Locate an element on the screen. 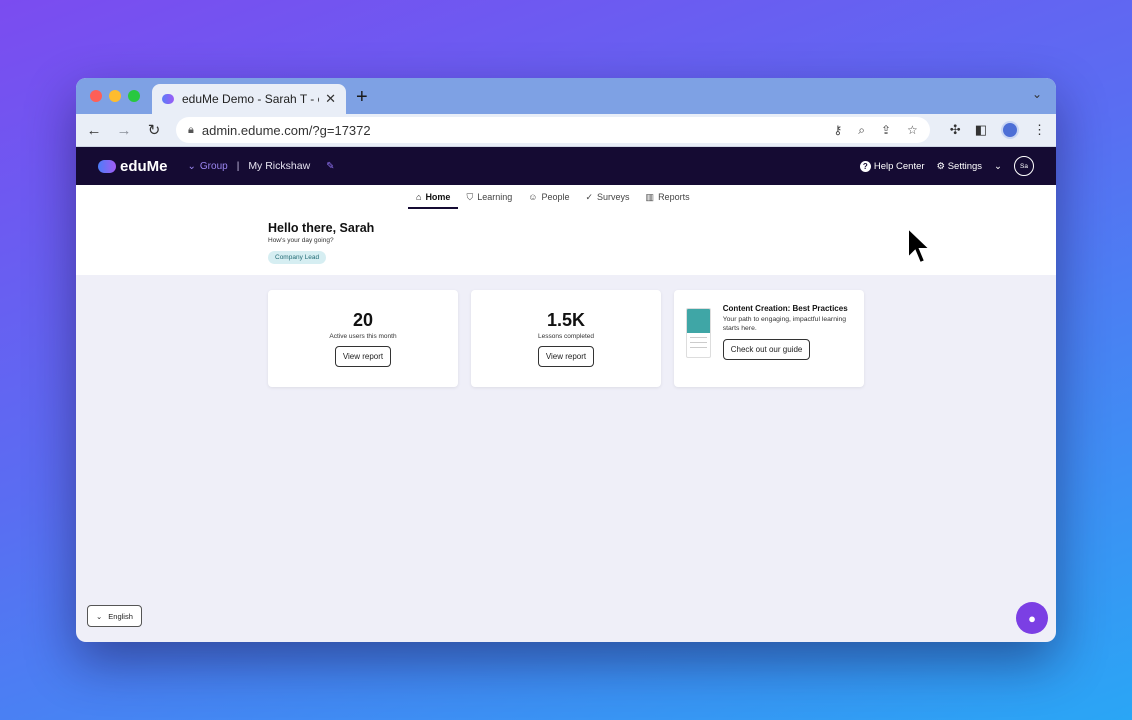 The height and width of the screenshot is (720, 1132). settings-label: Settings is located at coordinates (965, 166).